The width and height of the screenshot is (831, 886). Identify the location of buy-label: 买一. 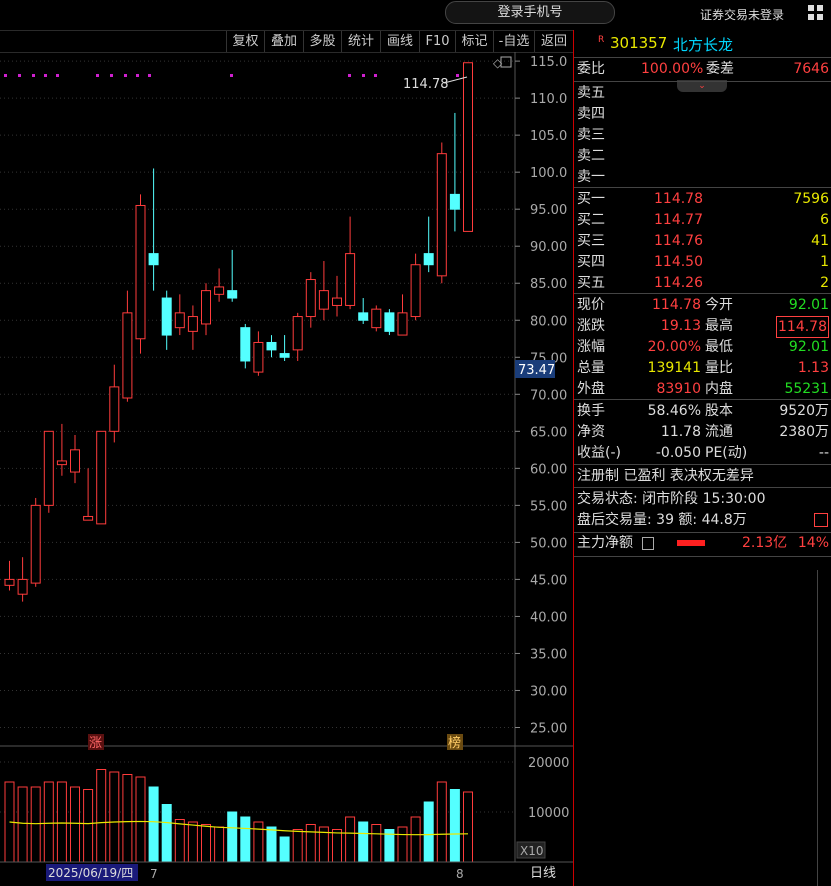
(591, 199).